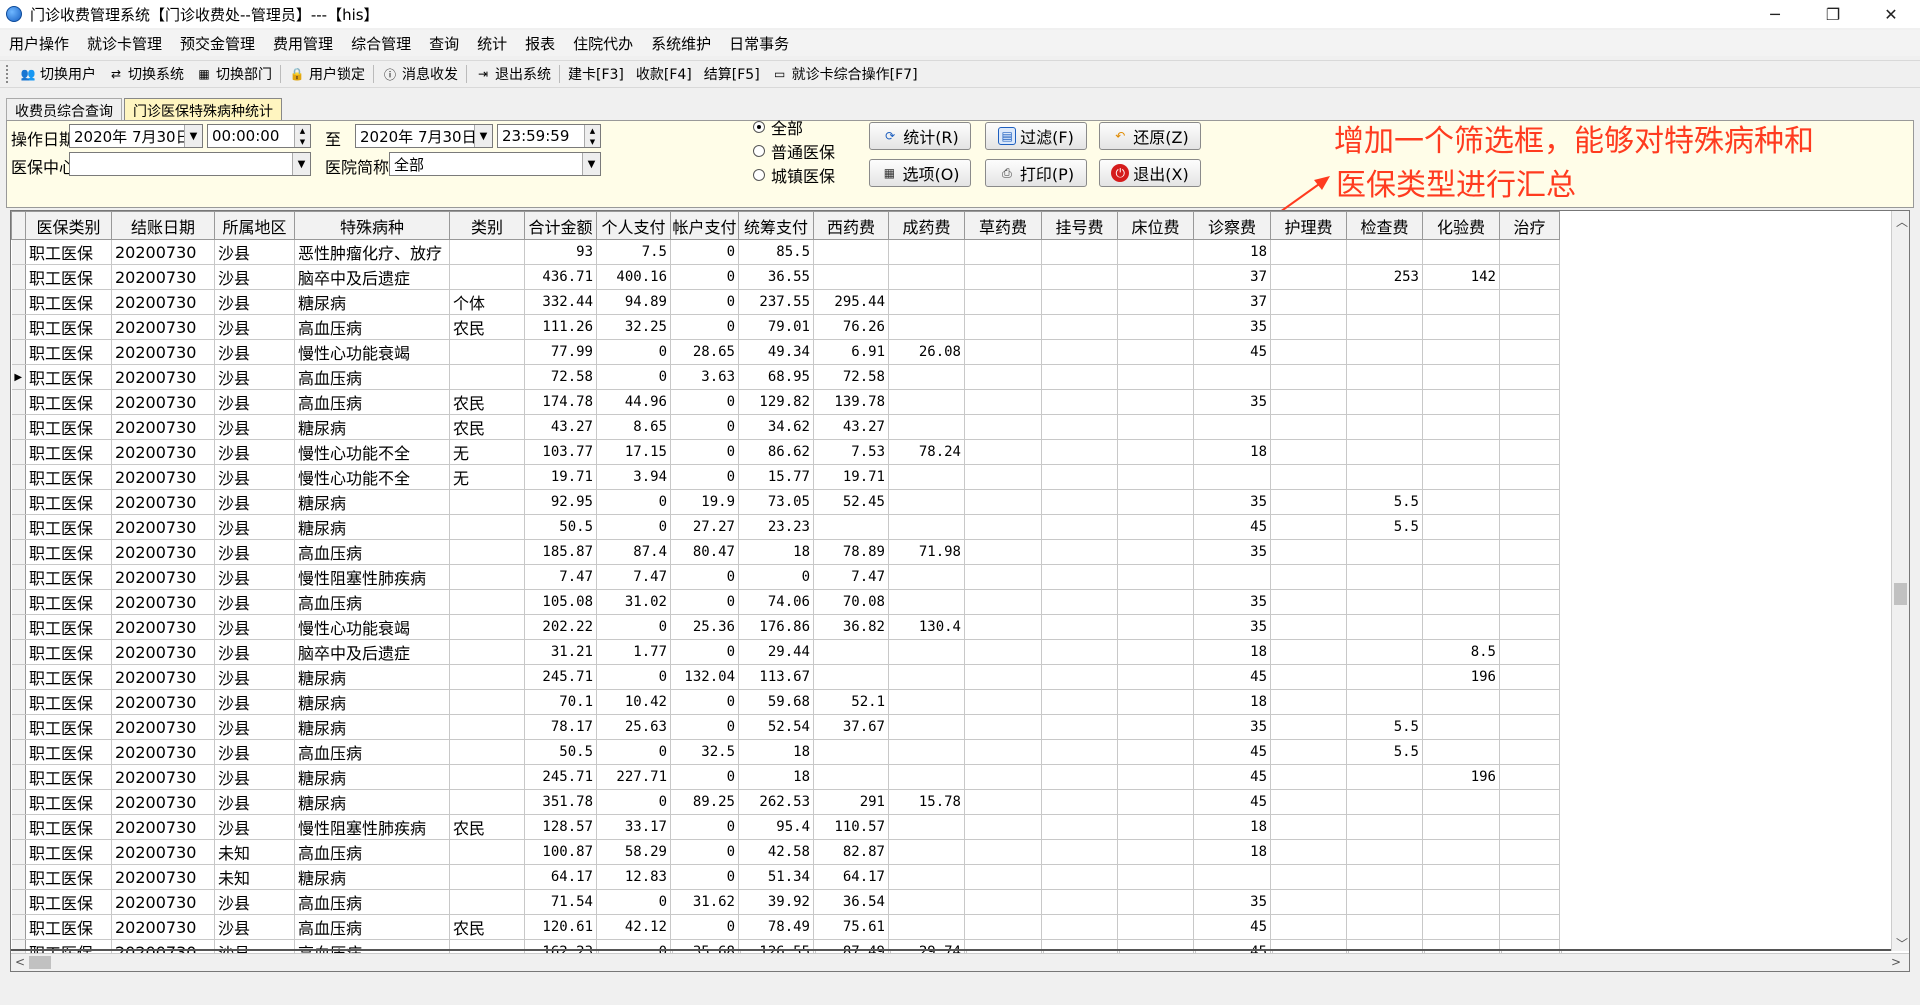 This screenshot has height=1005, width=1920. What do you see at coordinates (254, 225) in the screenshot?
I see `column-header-2: 所属地区` at bounding box center [254, 225].